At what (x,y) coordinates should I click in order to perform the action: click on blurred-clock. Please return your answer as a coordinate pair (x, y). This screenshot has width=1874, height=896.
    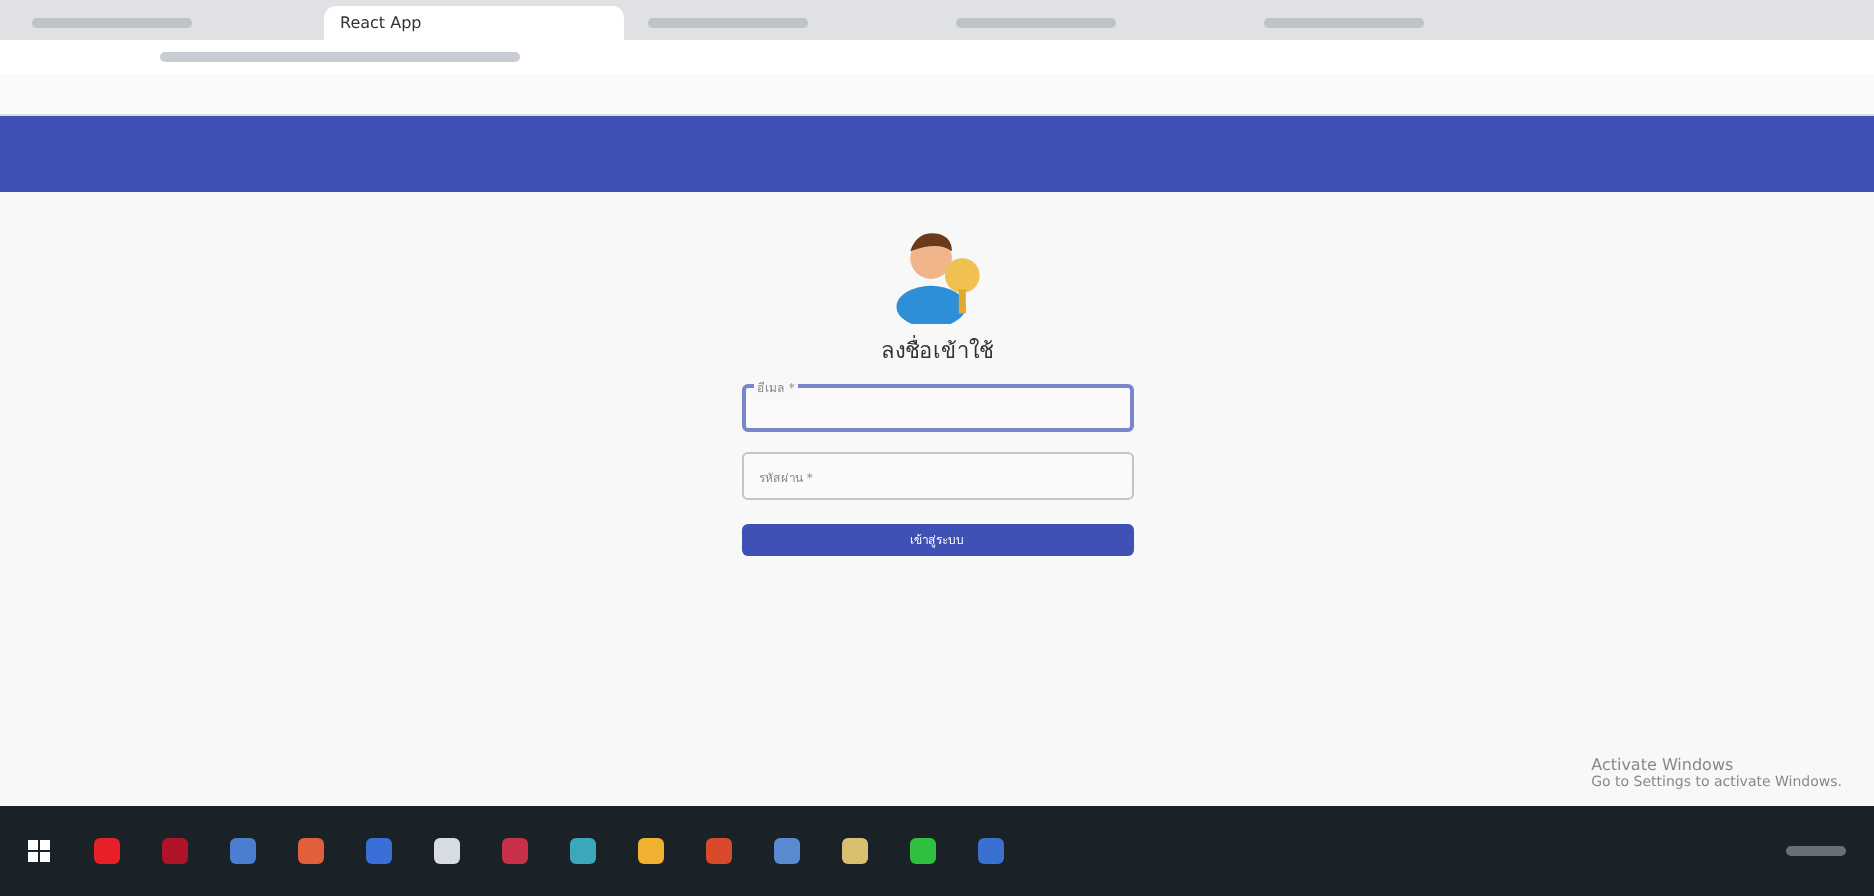
    Looking at the image, I should click on (1816, 851).